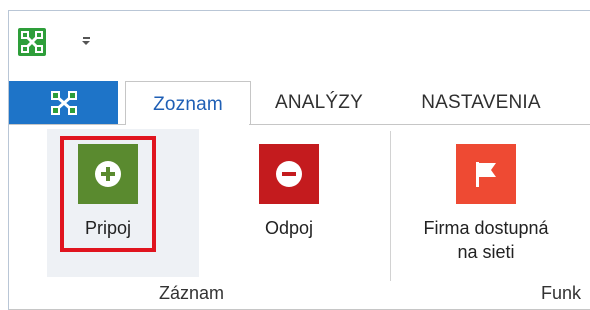 This screenshot has height=310, width=590. I want to click on tab-zoznam: Zoznam, so click(188, 104).